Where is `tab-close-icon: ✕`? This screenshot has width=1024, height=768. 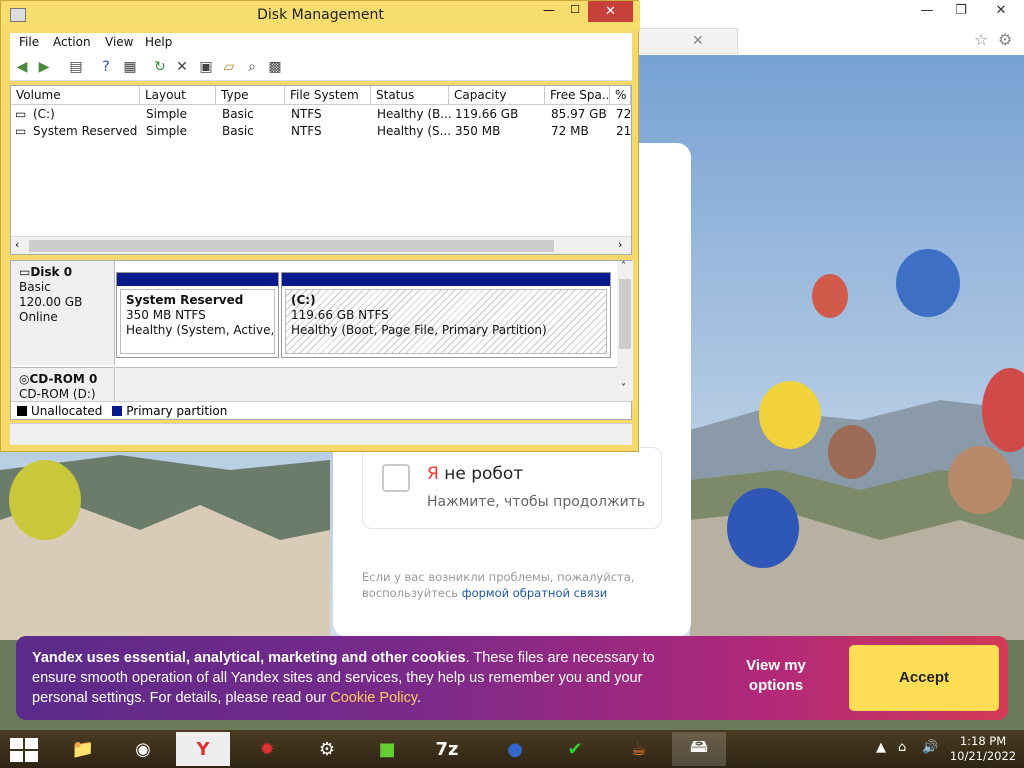 tab-close-icon: ✕ is located at coordinates (698, 41).